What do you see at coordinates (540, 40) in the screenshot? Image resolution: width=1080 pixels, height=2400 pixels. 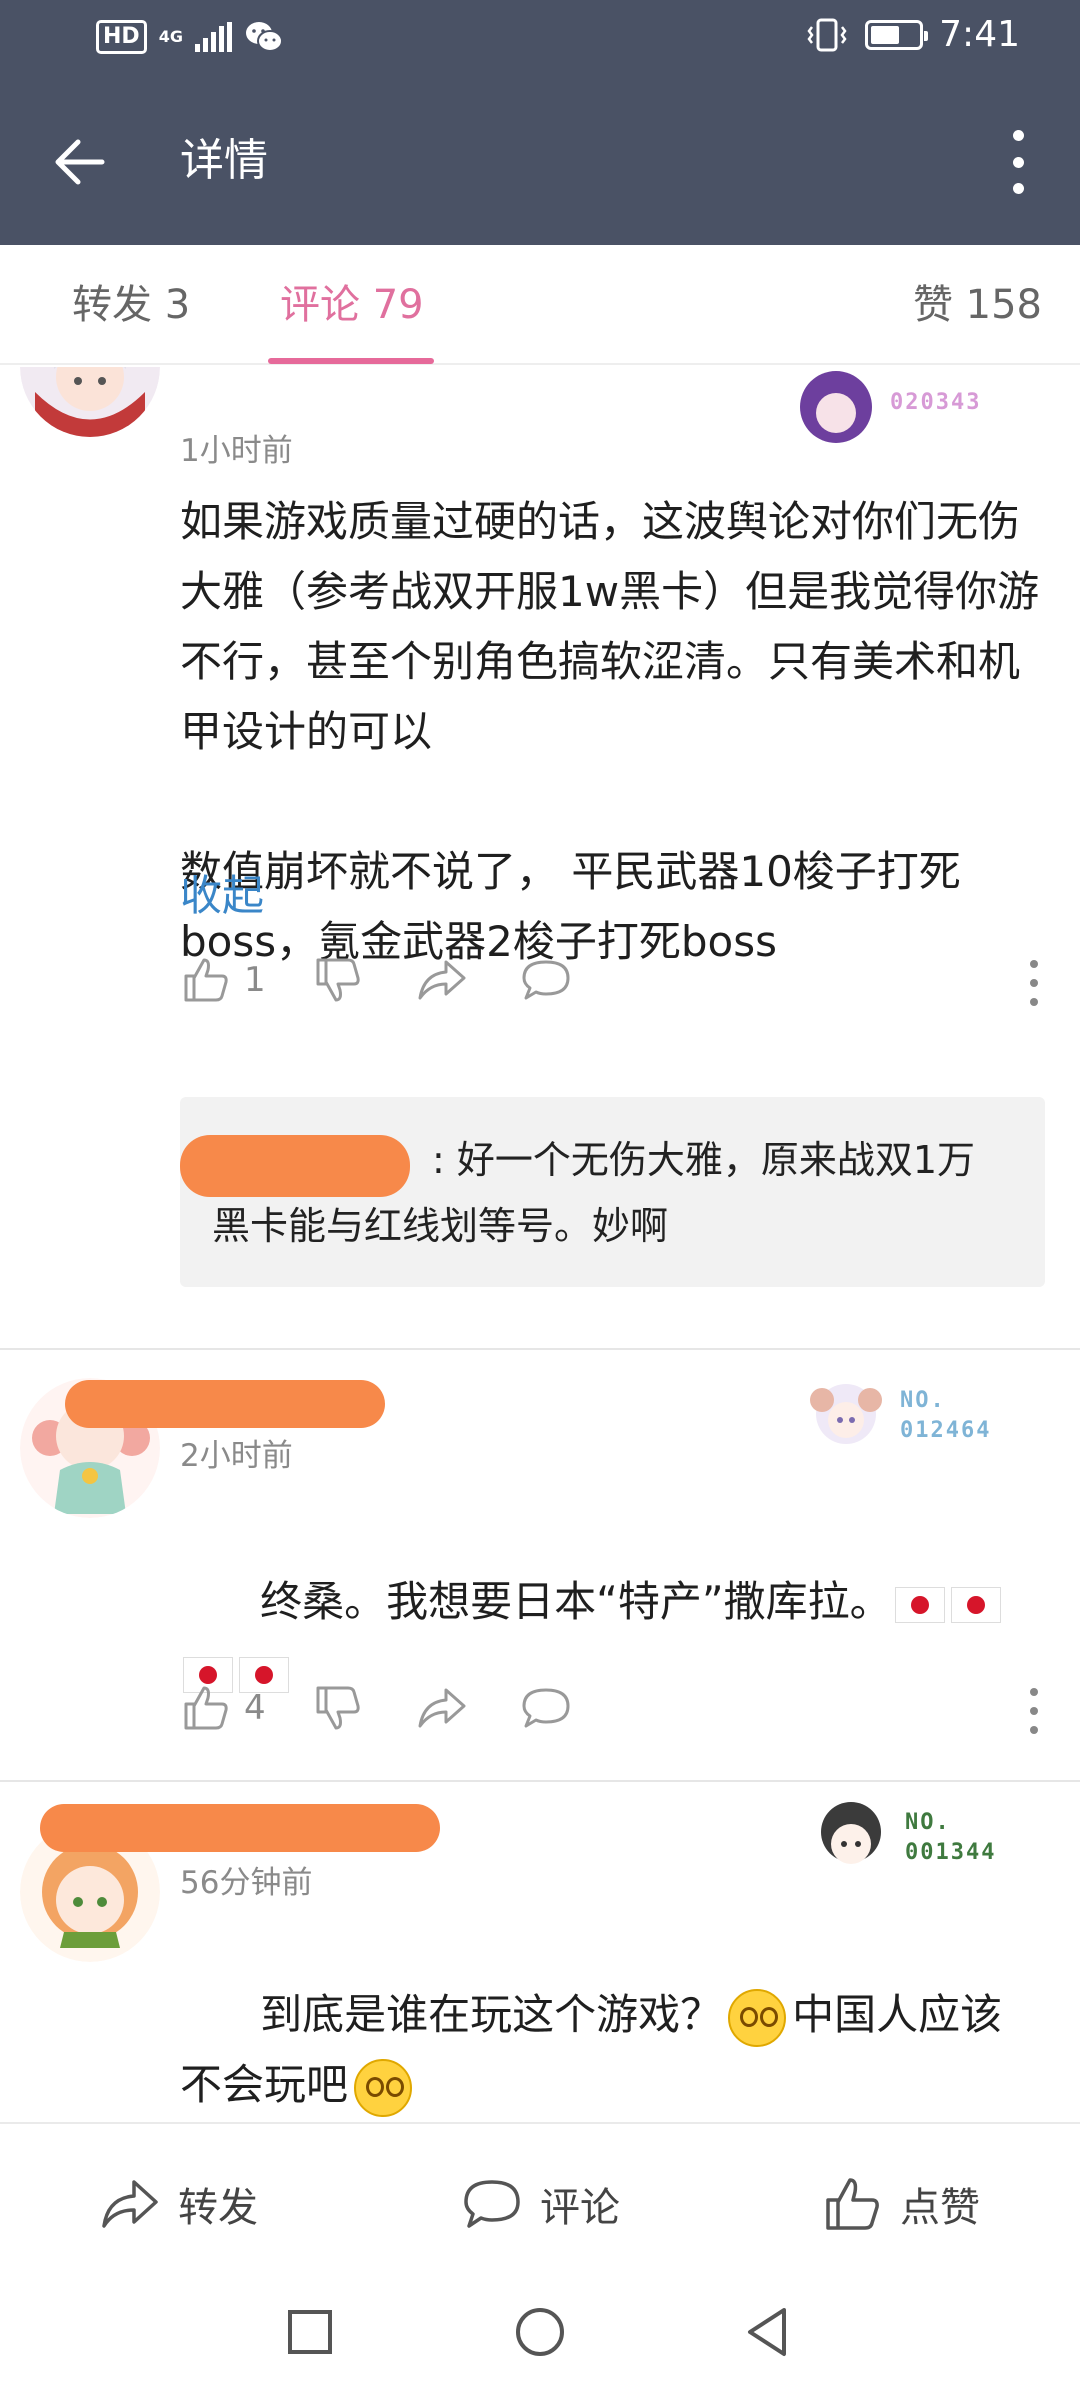 I see `status-bar: HD 4G 7:41` at bounding box center [540, 40].